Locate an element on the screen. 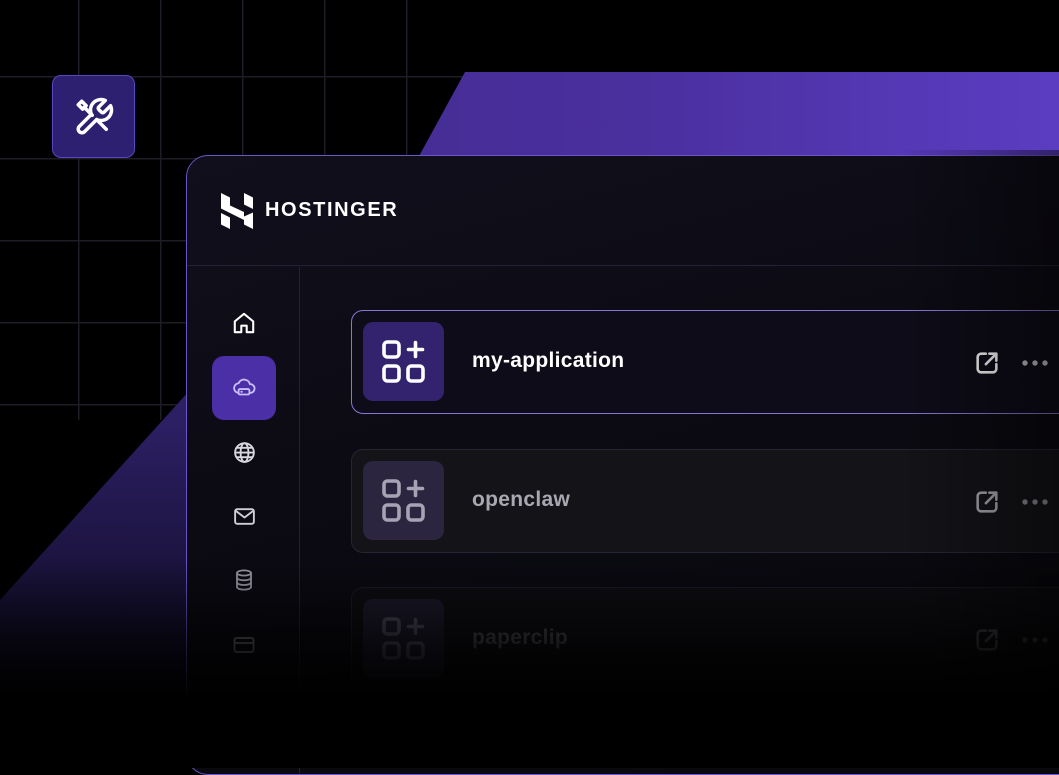  globe-icon is located at coordinates (244, 452).